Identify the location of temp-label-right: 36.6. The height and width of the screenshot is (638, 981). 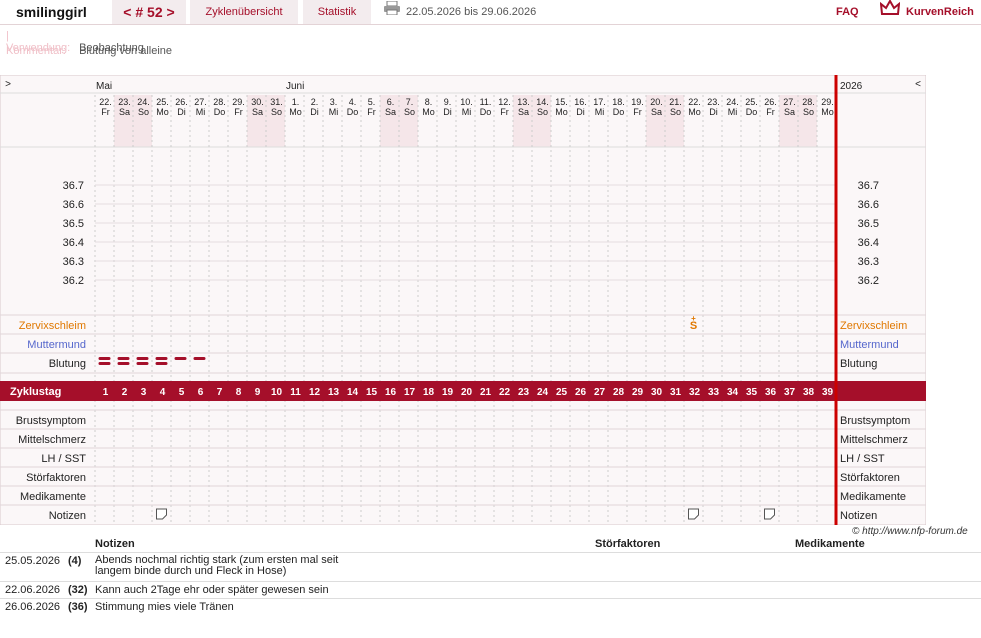
(868, 205).